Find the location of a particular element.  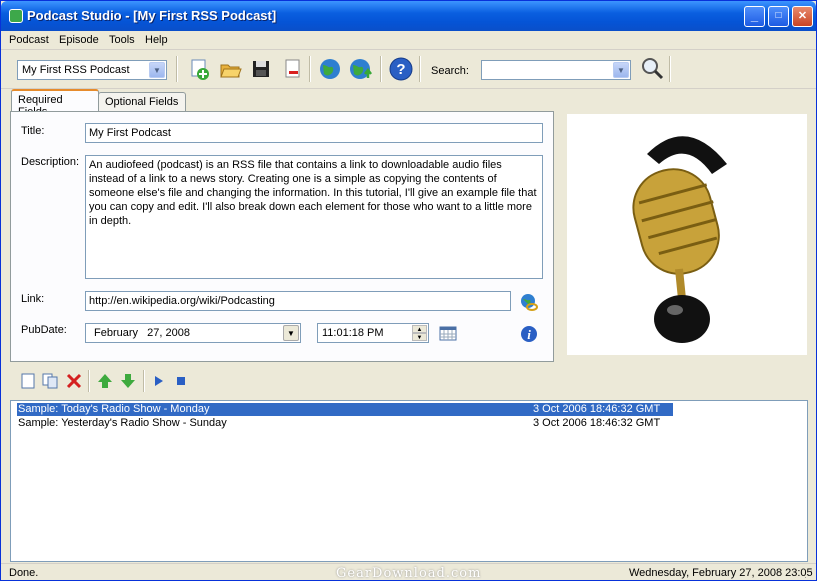

status-text: Done. is located at coordinates (24, 573).